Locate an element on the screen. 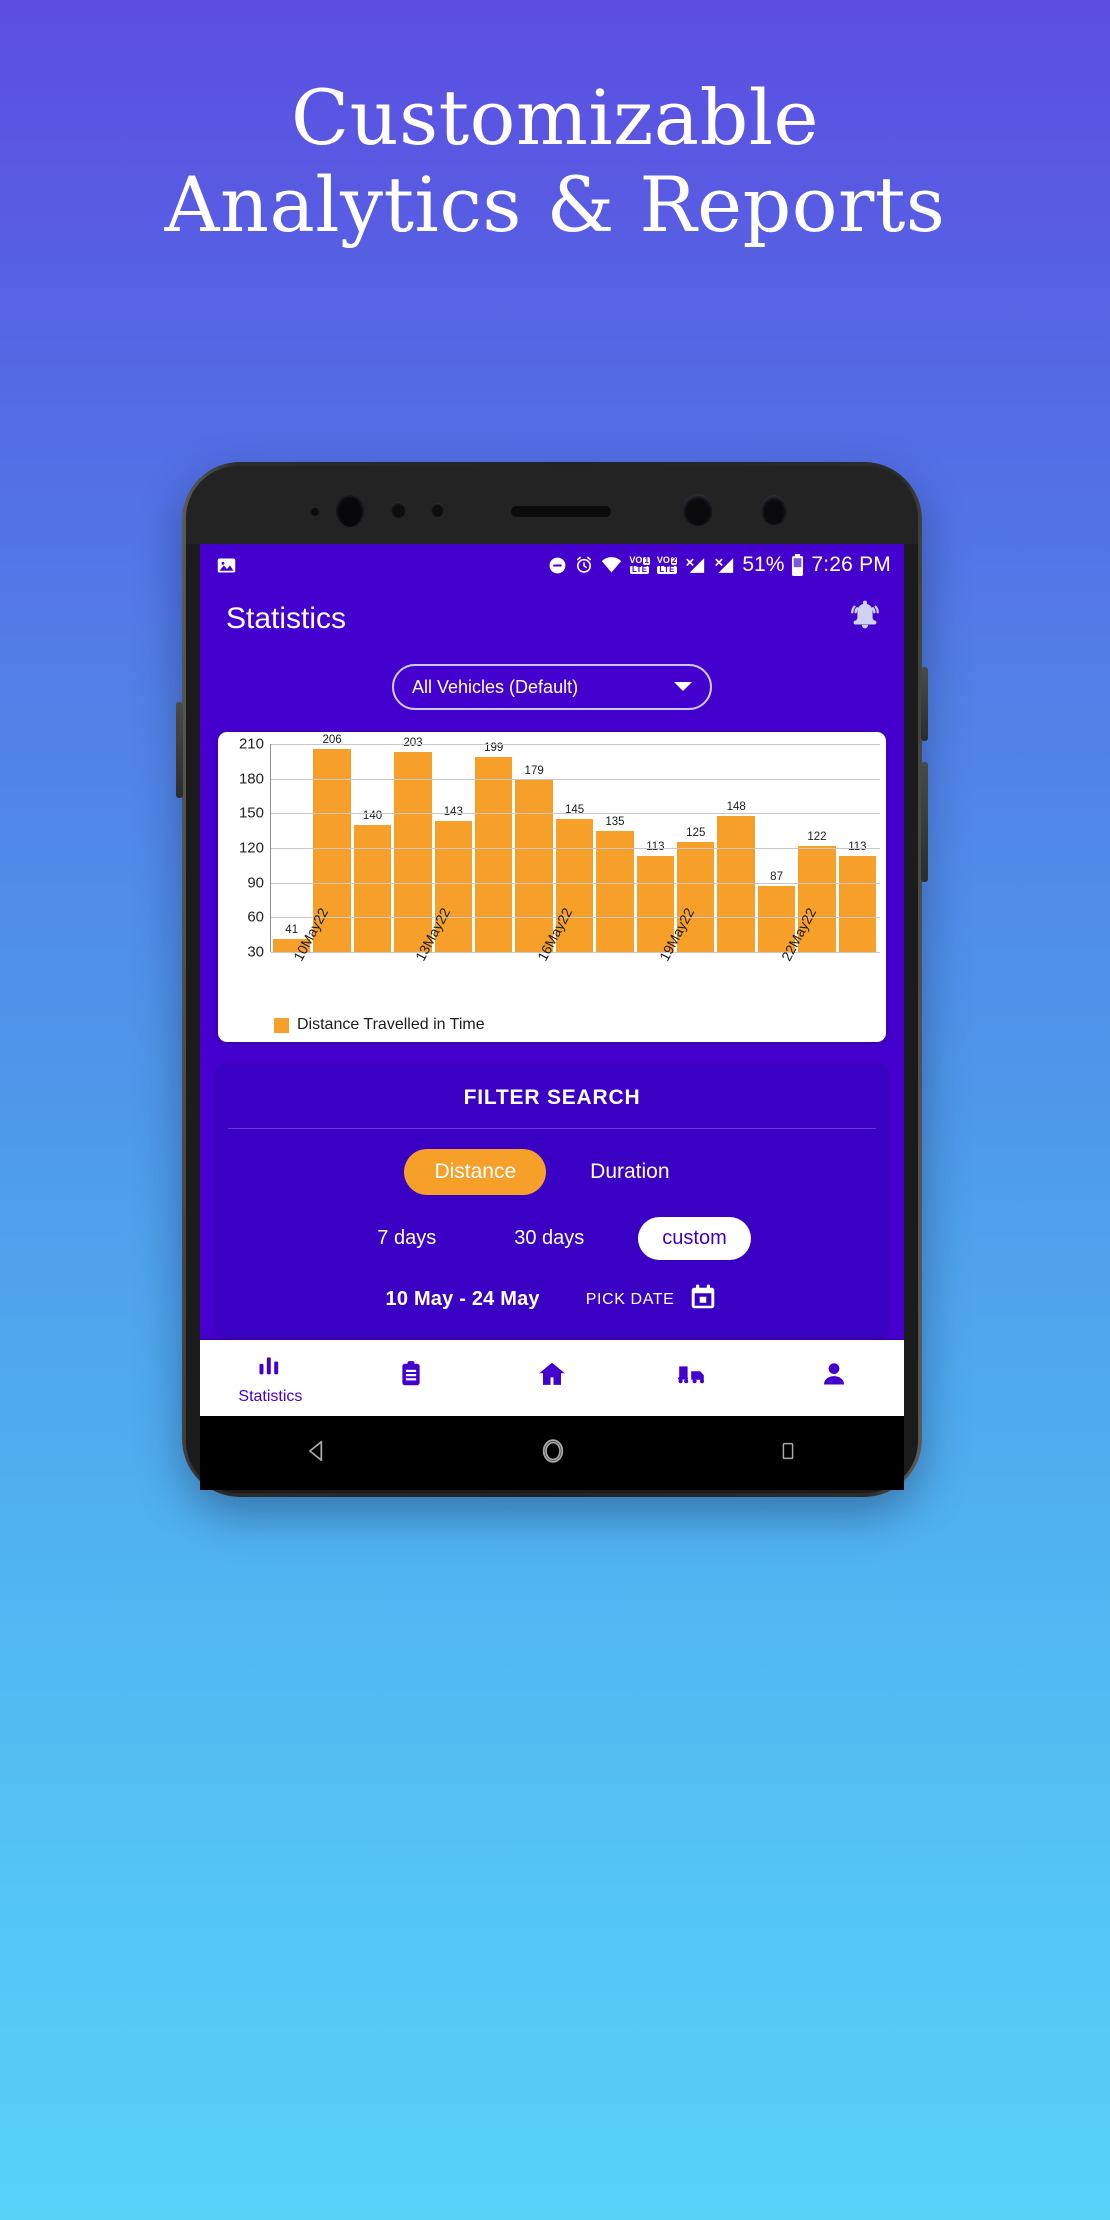  chart-y-tick: 120 is located at coordinates (251, 848).